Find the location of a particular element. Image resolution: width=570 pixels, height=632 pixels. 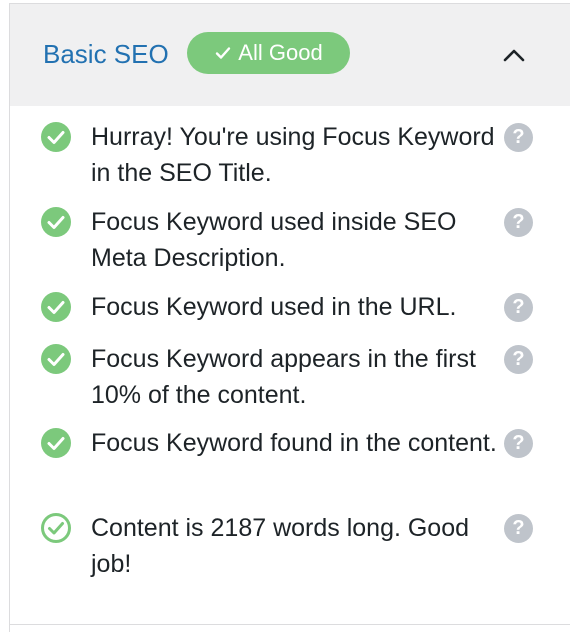

check-circle-outline-icon is located at coordinates (56, 528).